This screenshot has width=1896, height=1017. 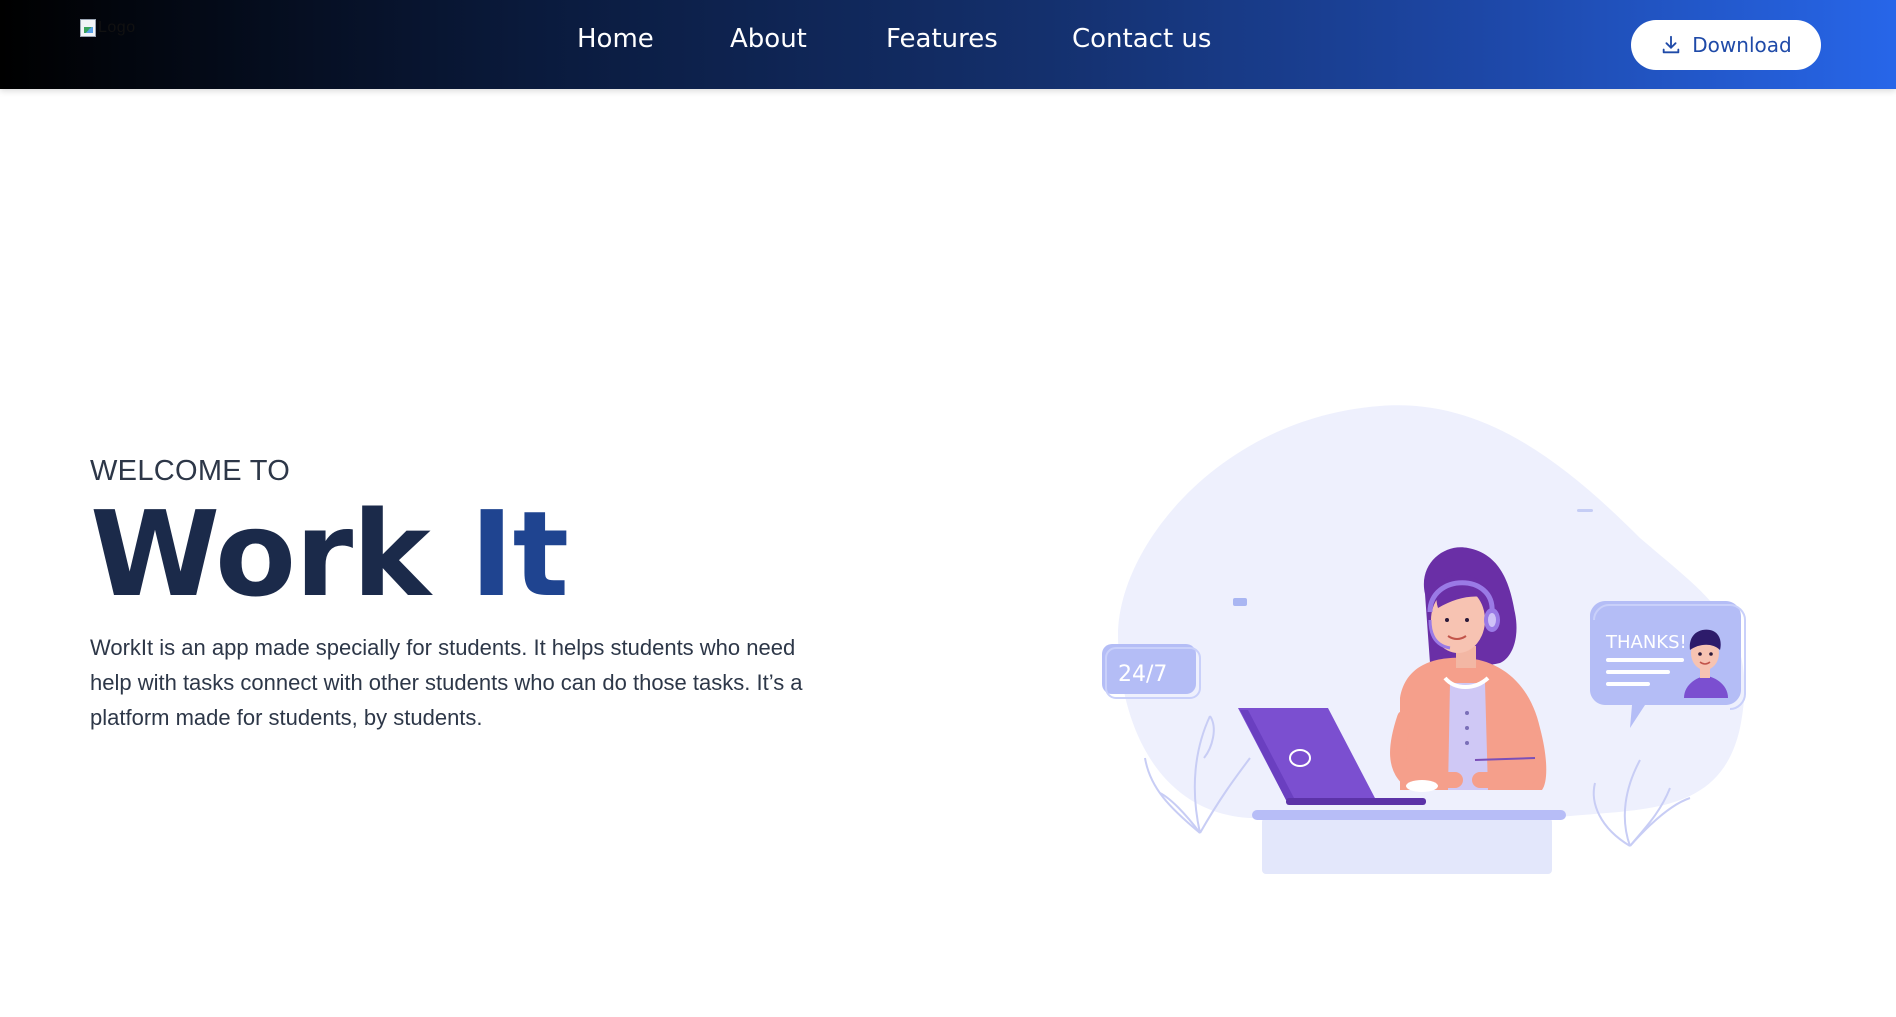 I want to click on desk-base, so click(x=1407, y=846).